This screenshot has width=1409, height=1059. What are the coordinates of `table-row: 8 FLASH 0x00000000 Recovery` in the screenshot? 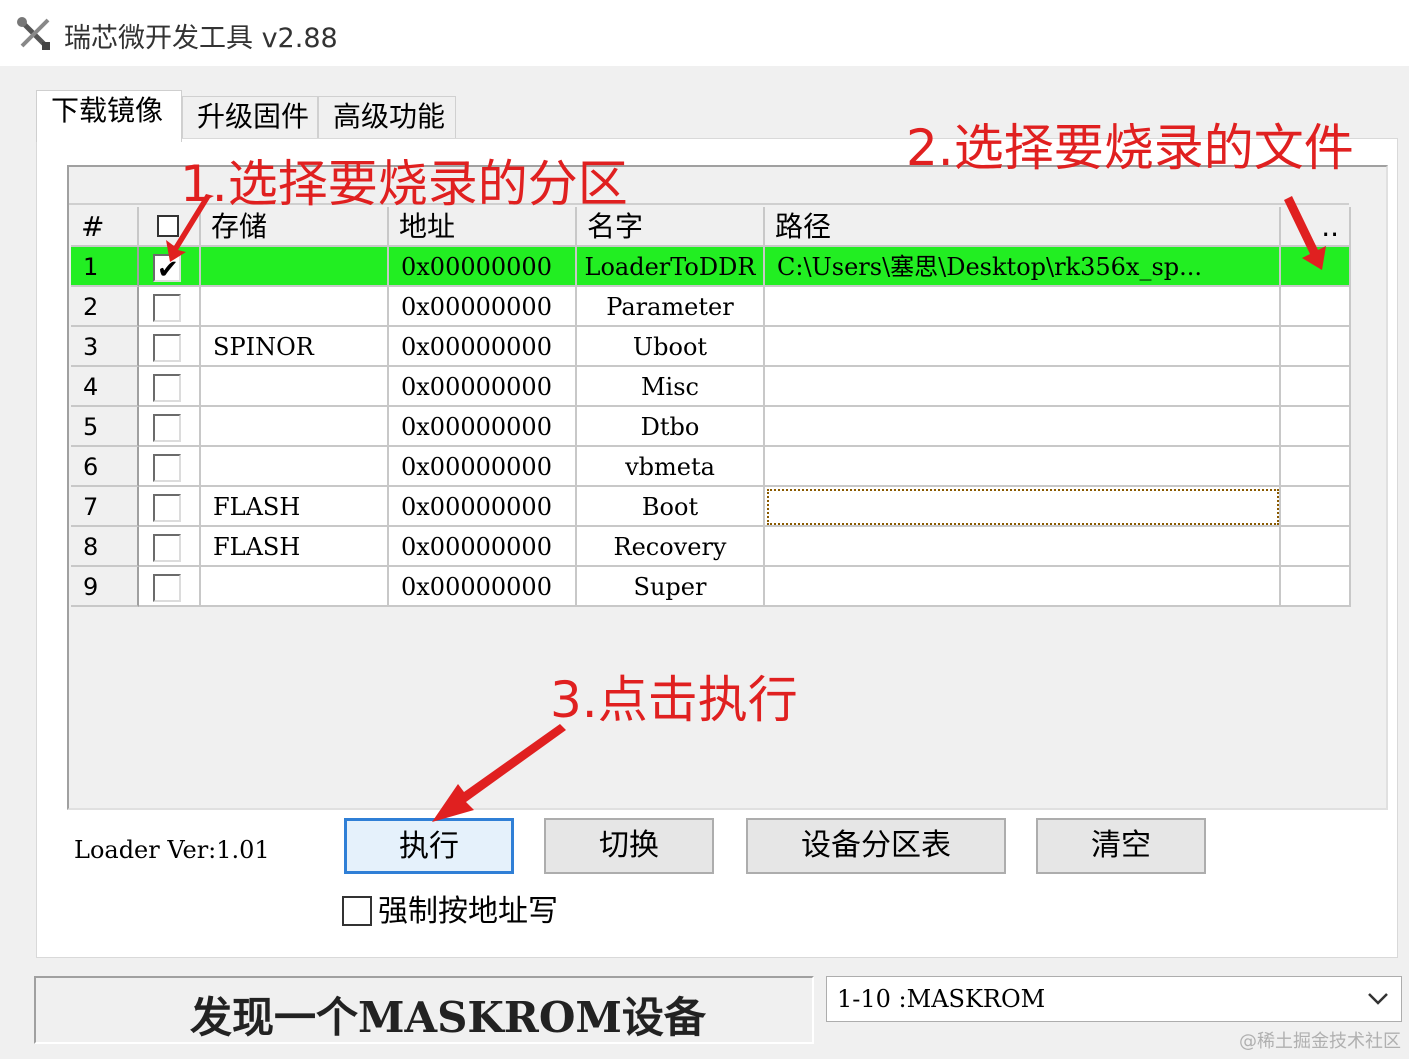 It's located at (711, 547).